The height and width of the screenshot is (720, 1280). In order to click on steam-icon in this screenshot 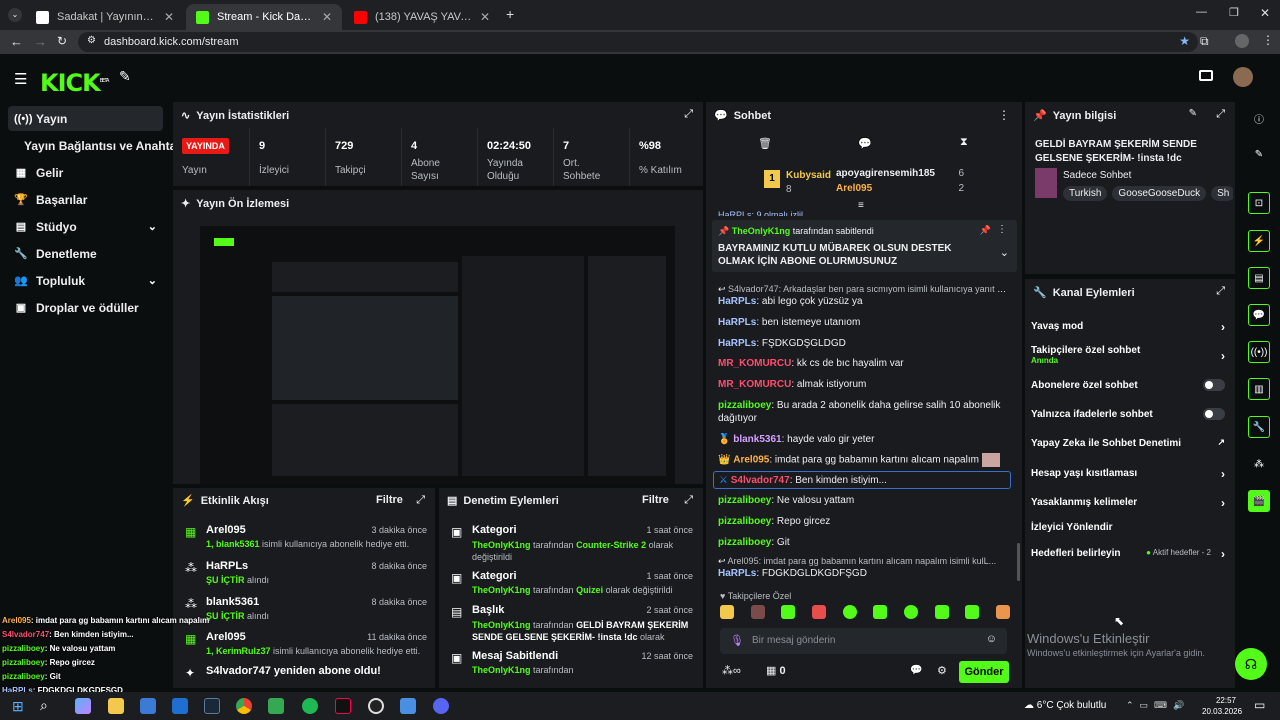, I will do `click(212, 706)`.